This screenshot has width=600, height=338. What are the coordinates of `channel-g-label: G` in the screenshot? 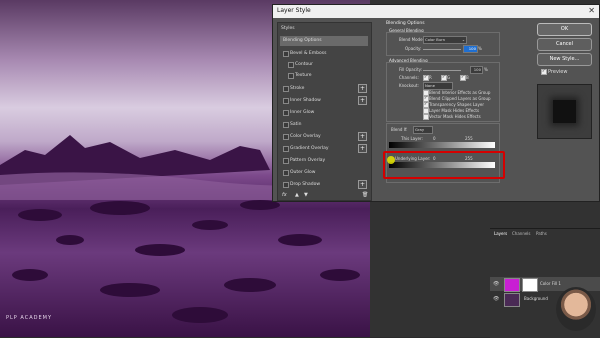 It's located at (449, 77).